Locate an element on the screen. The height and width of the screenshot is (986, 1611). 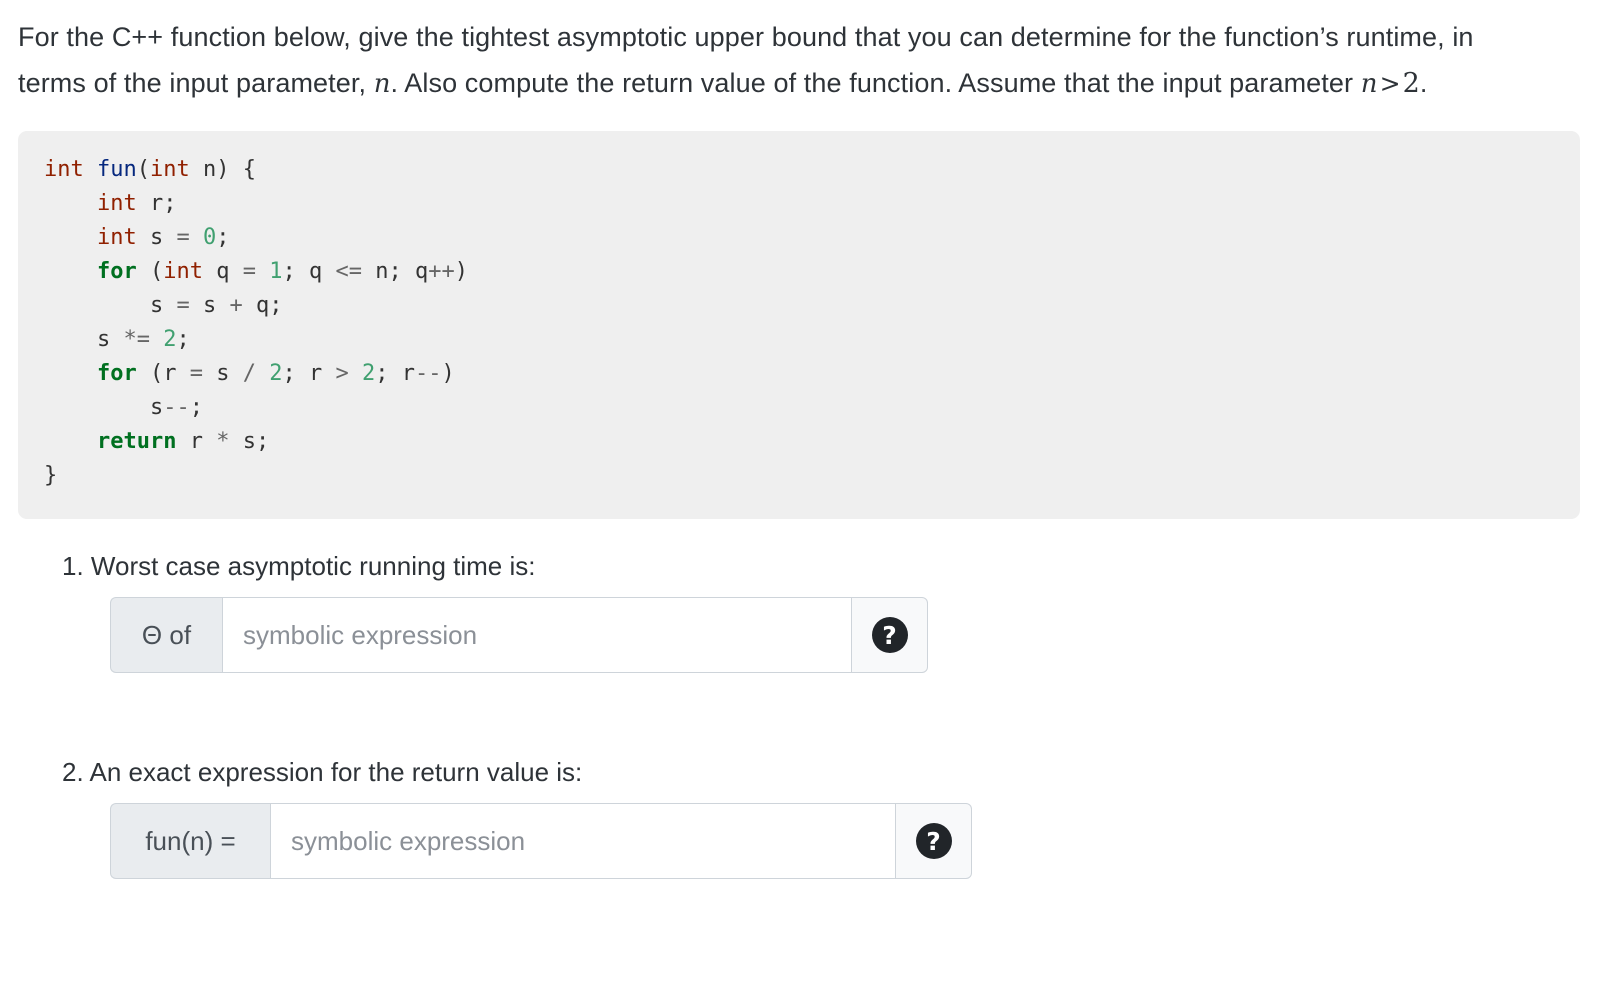
prompt-greater-than-operator: > is located at coordinates (1390, 83).